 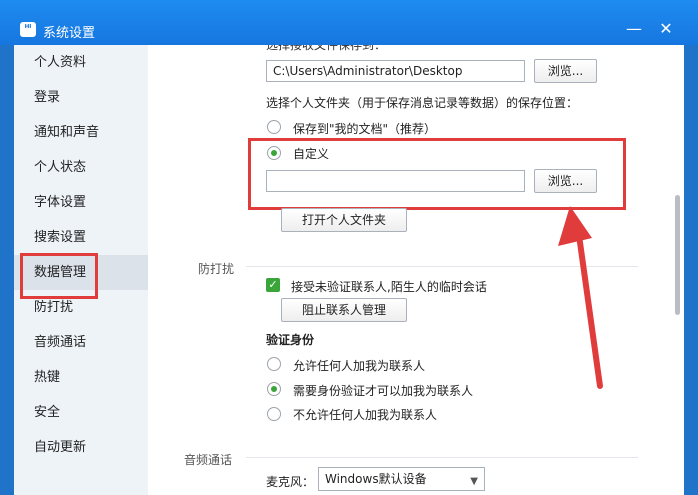 What do you see at coordinates (274, 414) in the screenshot?
I see `verify-radio-none` at bounding box center [274, 414].